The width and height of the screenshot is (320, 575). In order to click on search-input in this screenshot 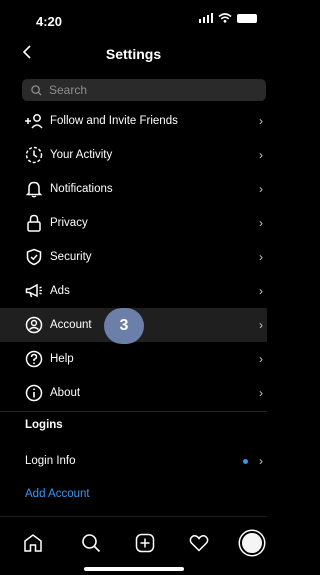, I will do `click(149, 90)`.